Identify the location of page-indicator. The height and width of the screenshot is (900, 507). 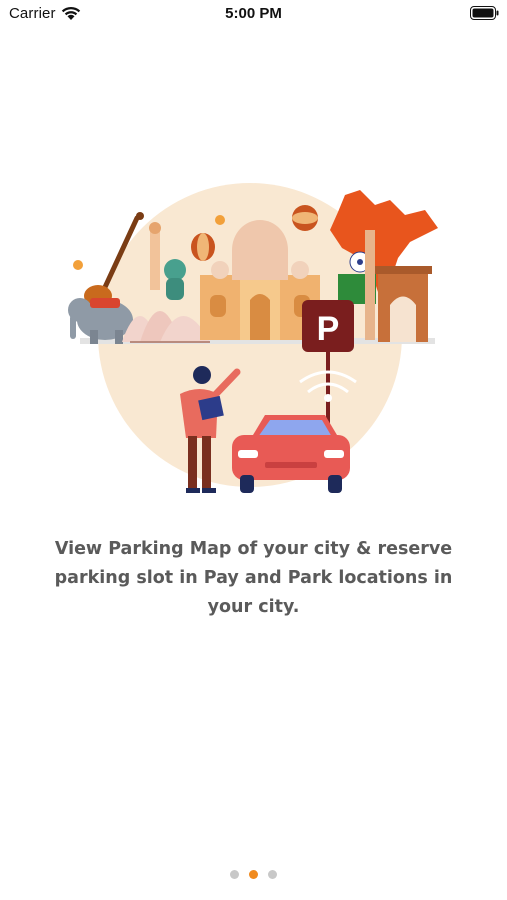
(253, 874).